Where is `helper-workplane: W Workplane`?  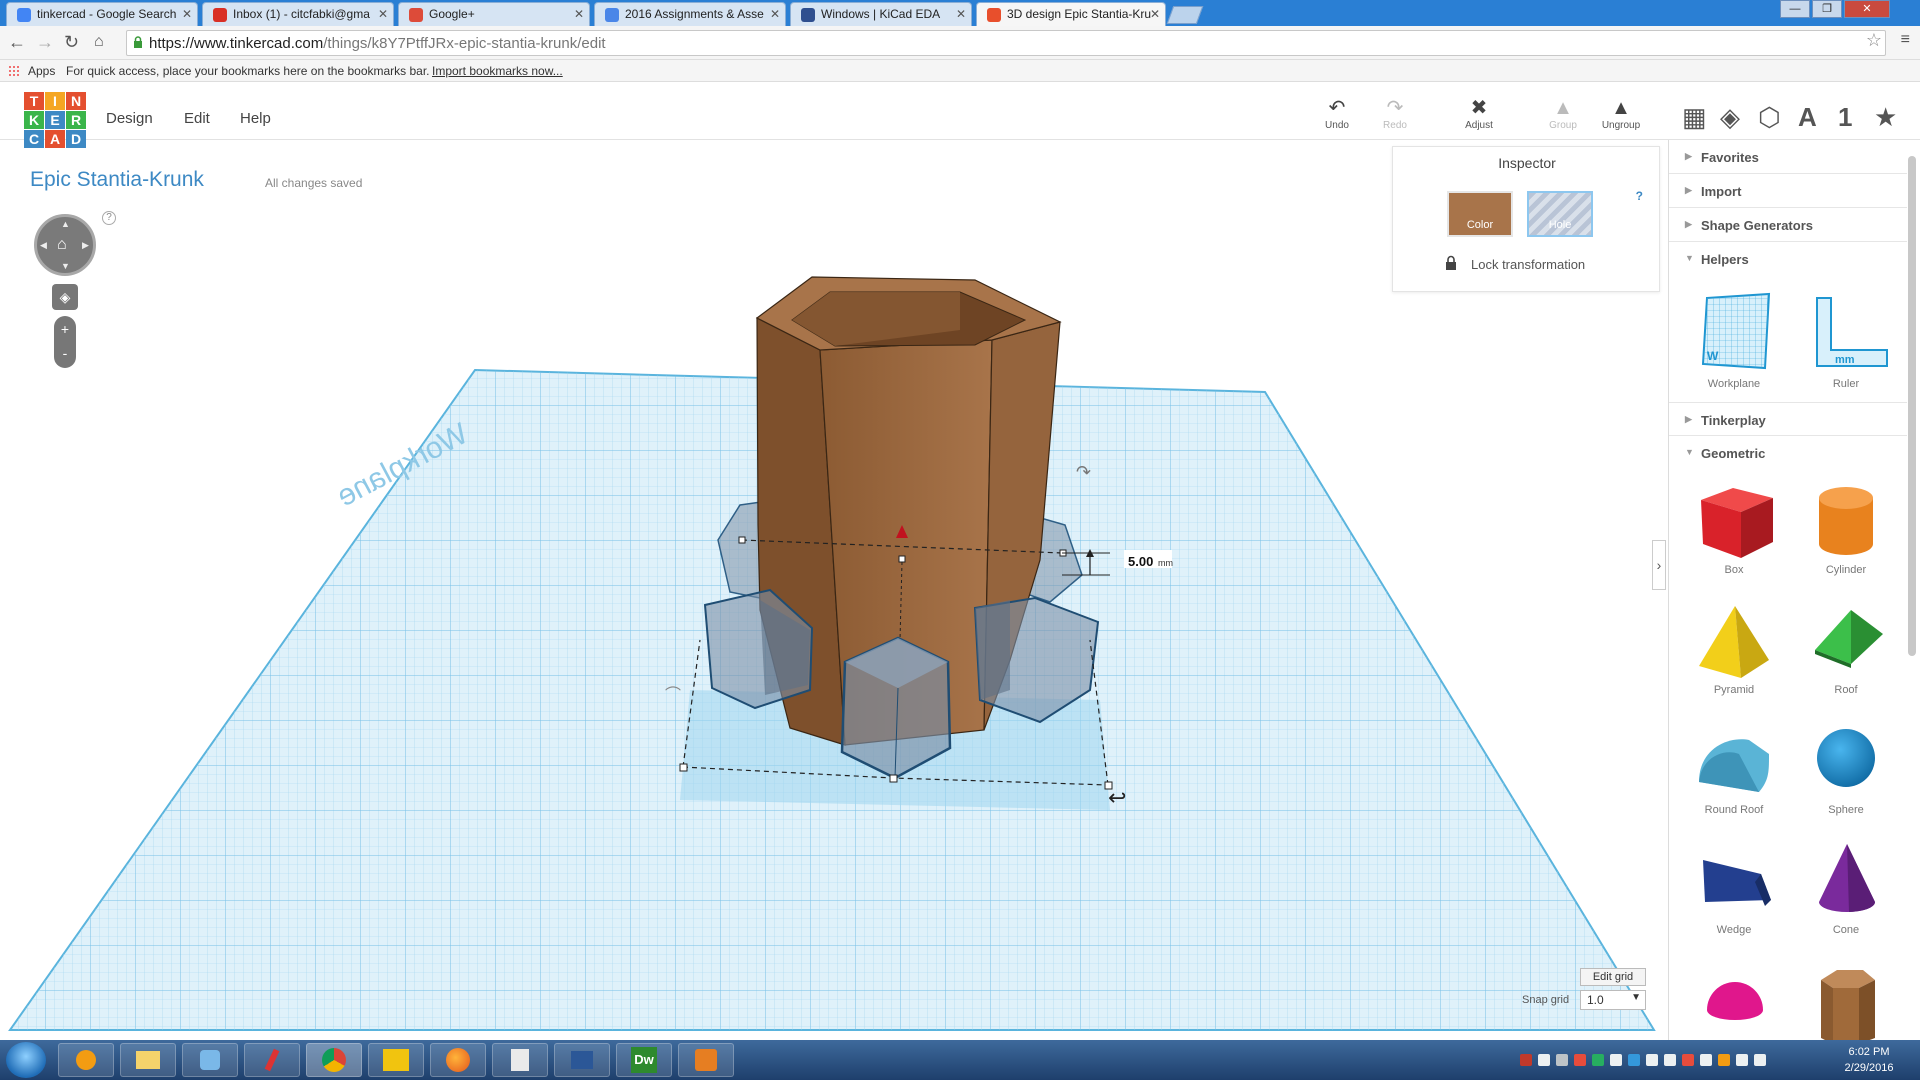
helper-workplane: W Workplane is located at coordinates (1734, 341).